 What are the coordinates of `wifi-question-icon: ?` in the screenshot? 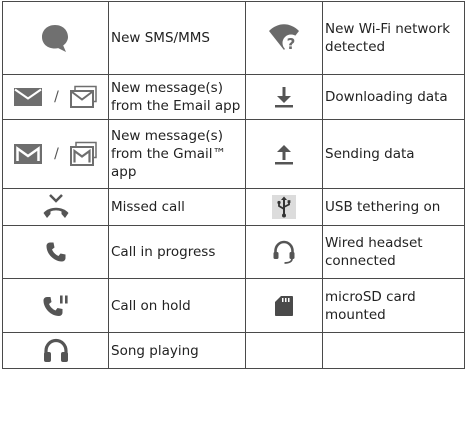 It's located at (284, 38).